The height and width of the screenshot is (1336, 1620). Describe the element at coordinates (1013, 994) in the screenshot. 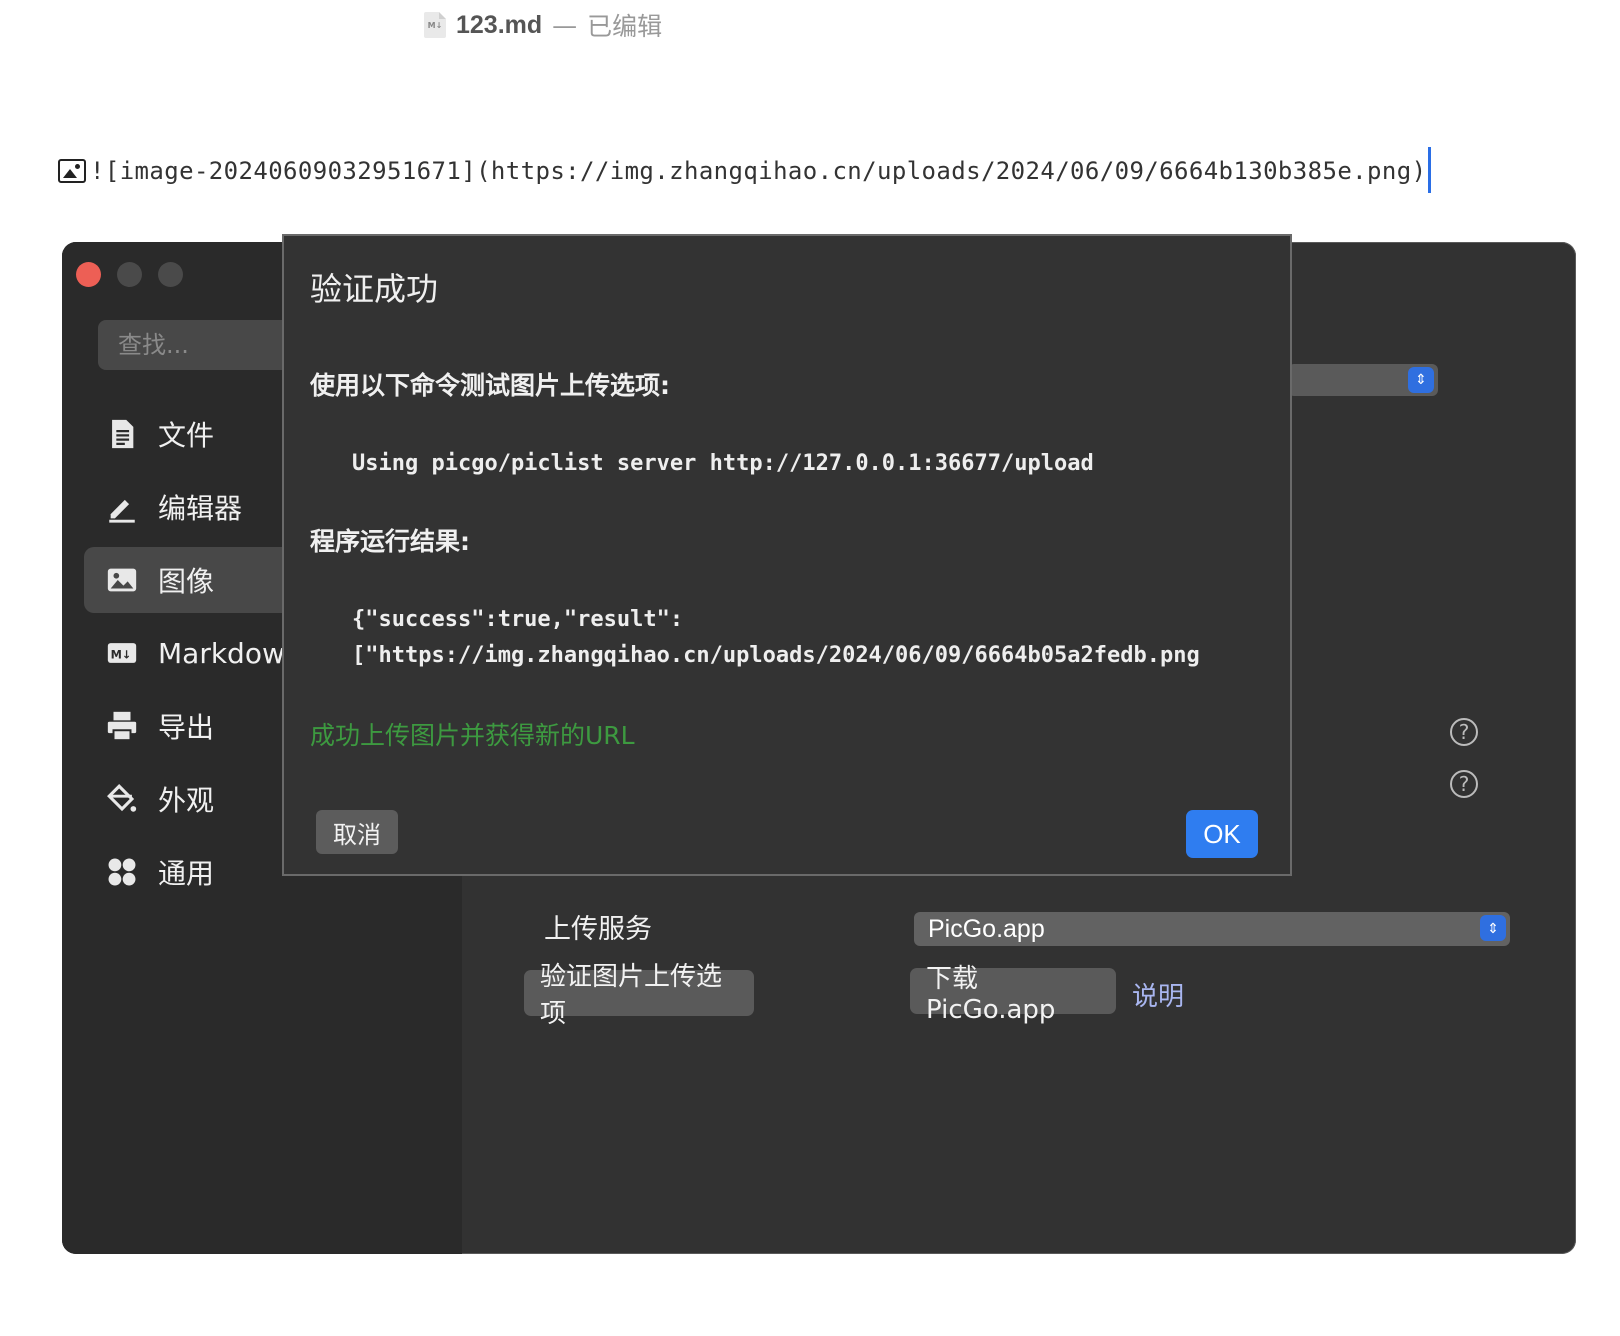

I see `download-picgo-button: 下载 PicGo.app` at that location.